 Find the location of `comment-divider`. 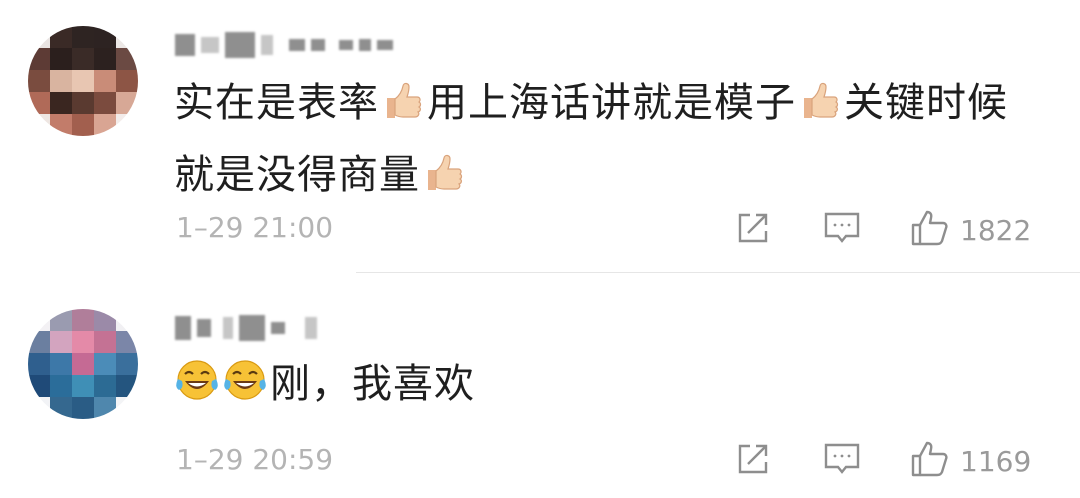

comment-divider is located at coordinates (718, 272).